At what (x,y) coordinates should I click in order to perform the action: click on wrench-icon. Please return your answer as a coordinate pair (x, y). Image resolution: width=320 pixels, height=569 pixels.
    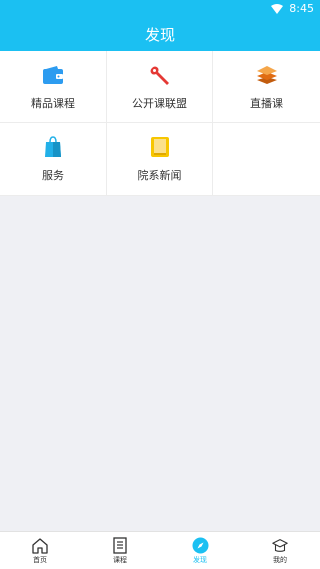
    Looking at the image, I should click on (160, 75).